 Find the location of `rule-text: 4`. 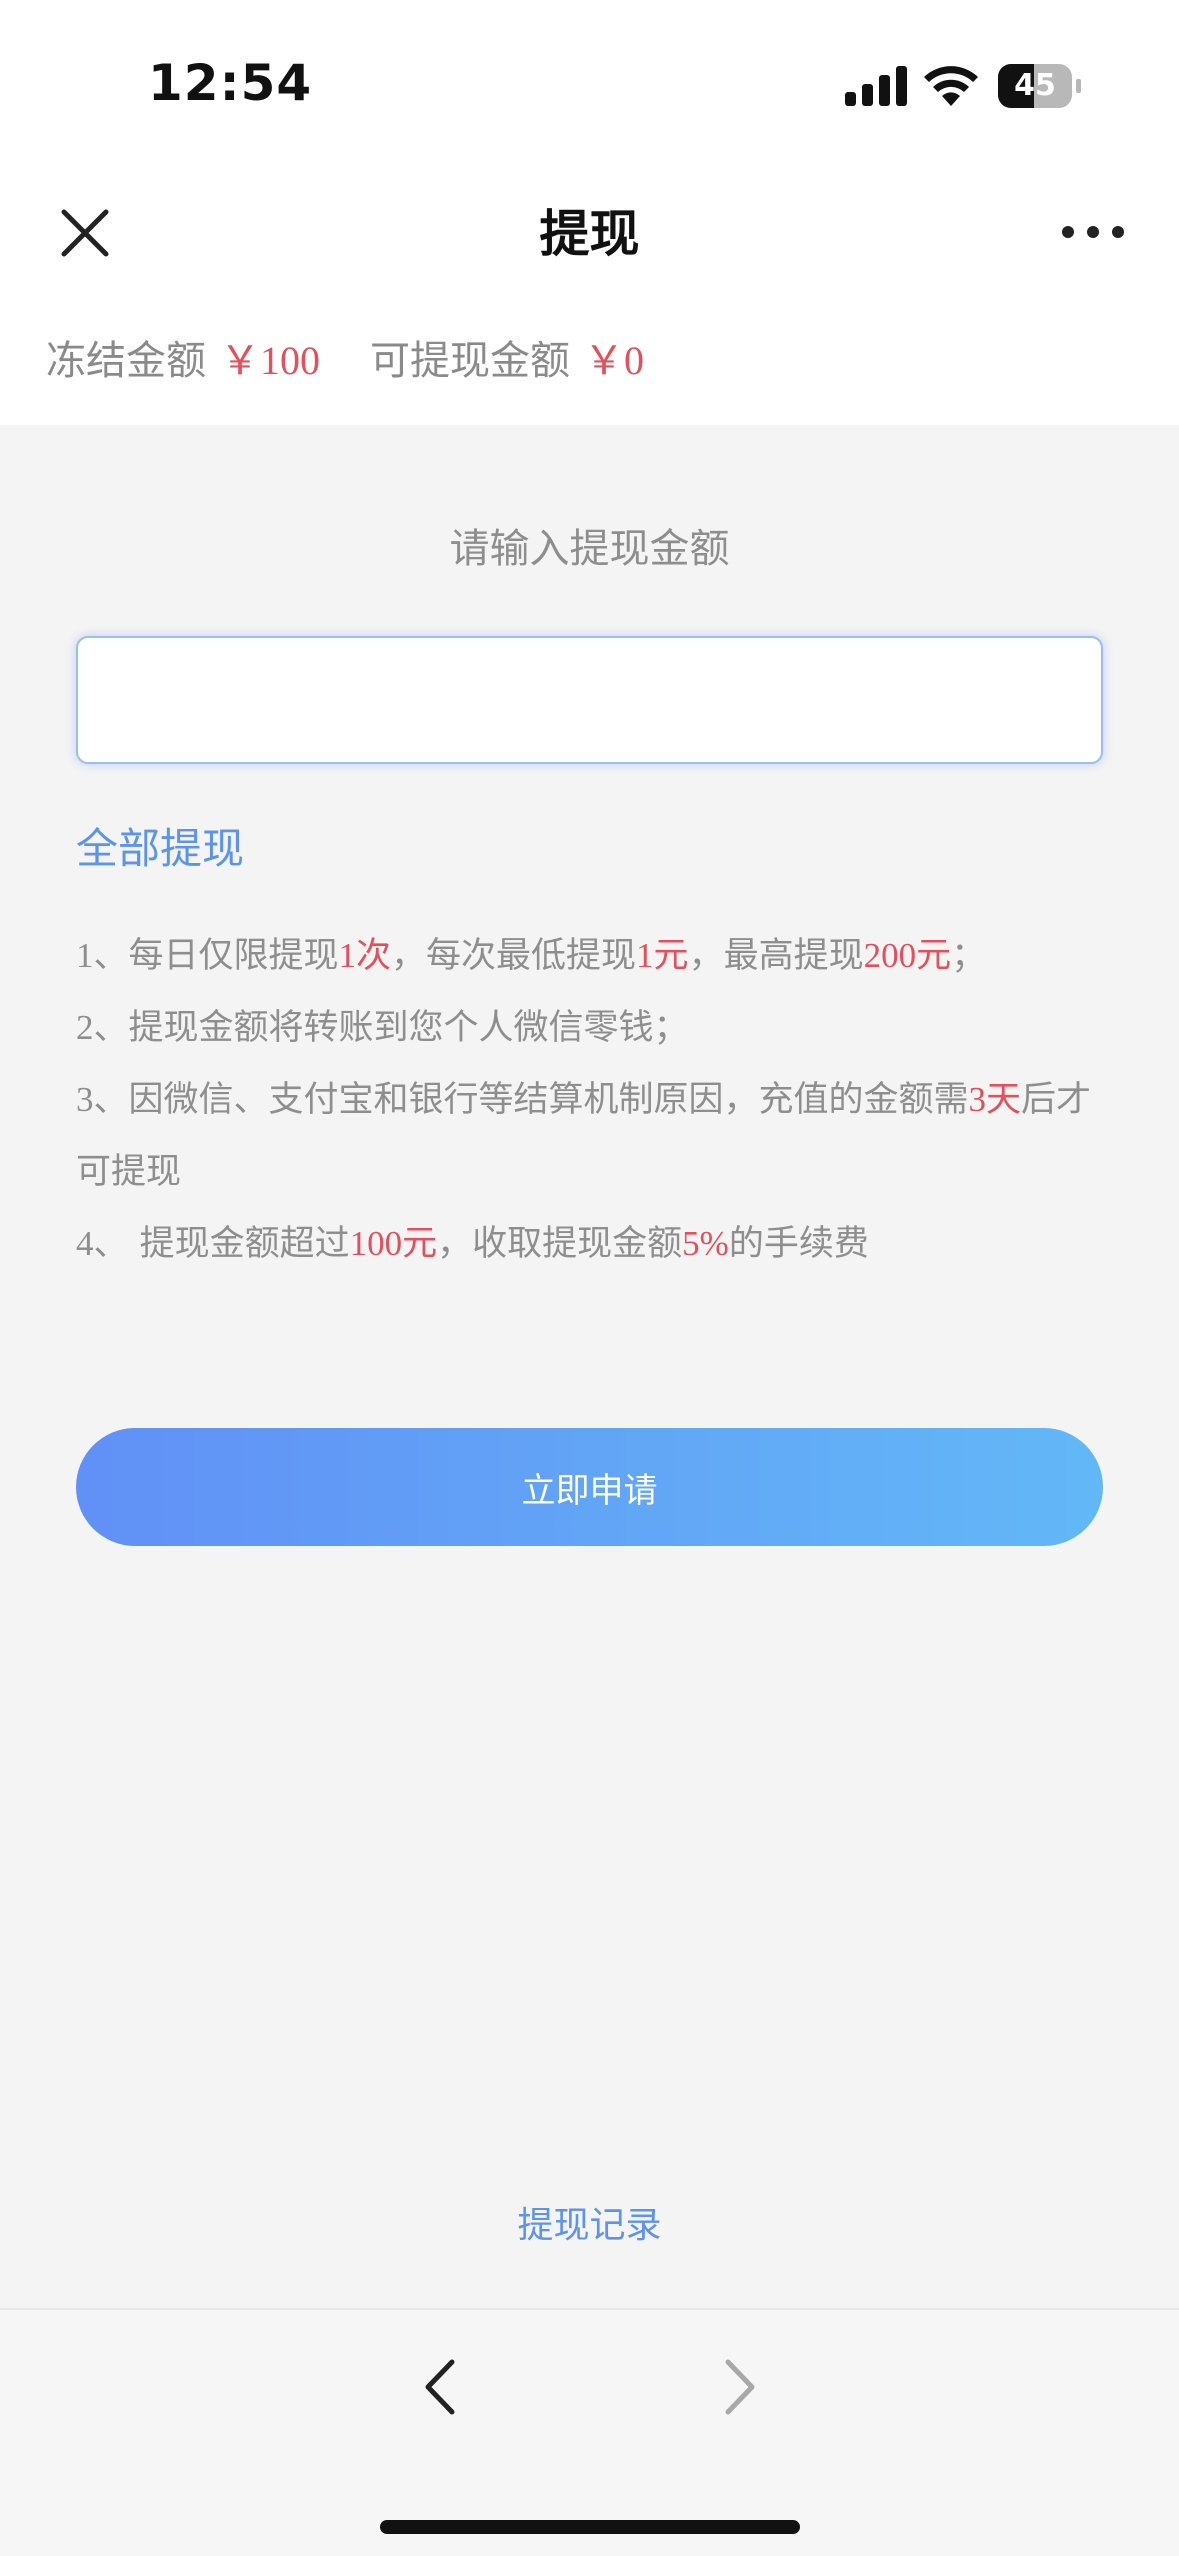

rule-text: 4 is located at coordinates (85, 1243).